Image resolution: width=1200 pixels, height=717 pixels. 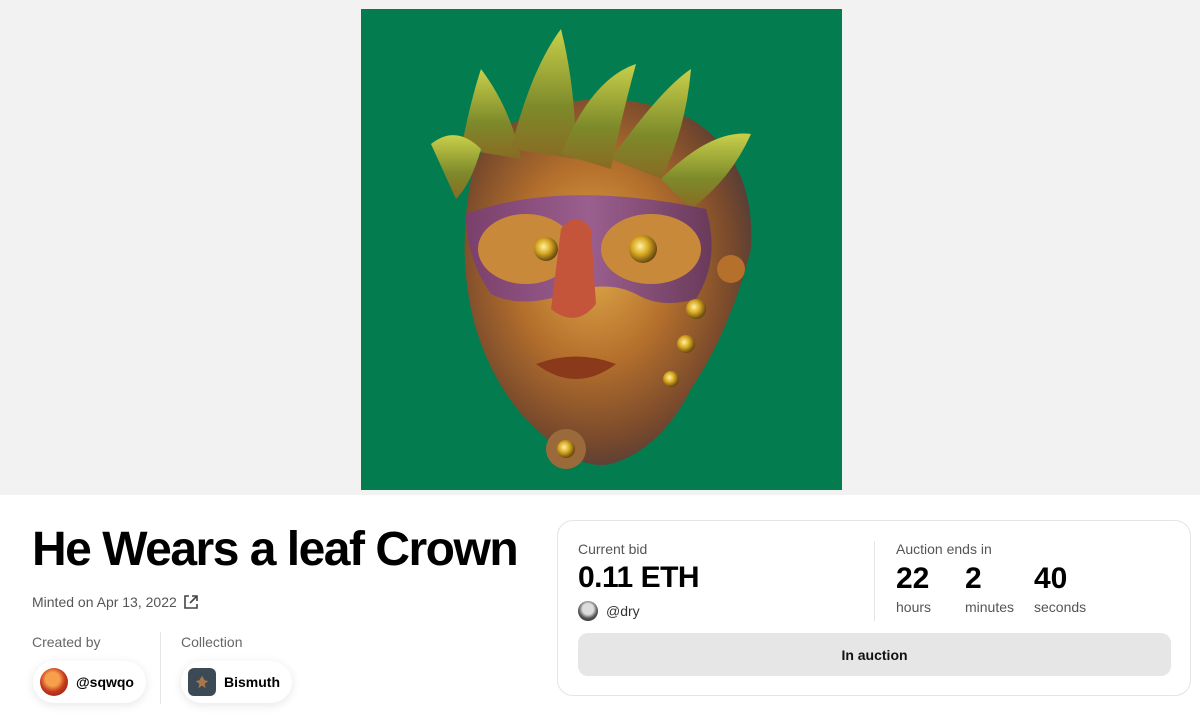 I want to click on auction-ends-label: Auction ends in, so click(x=944, y=549).